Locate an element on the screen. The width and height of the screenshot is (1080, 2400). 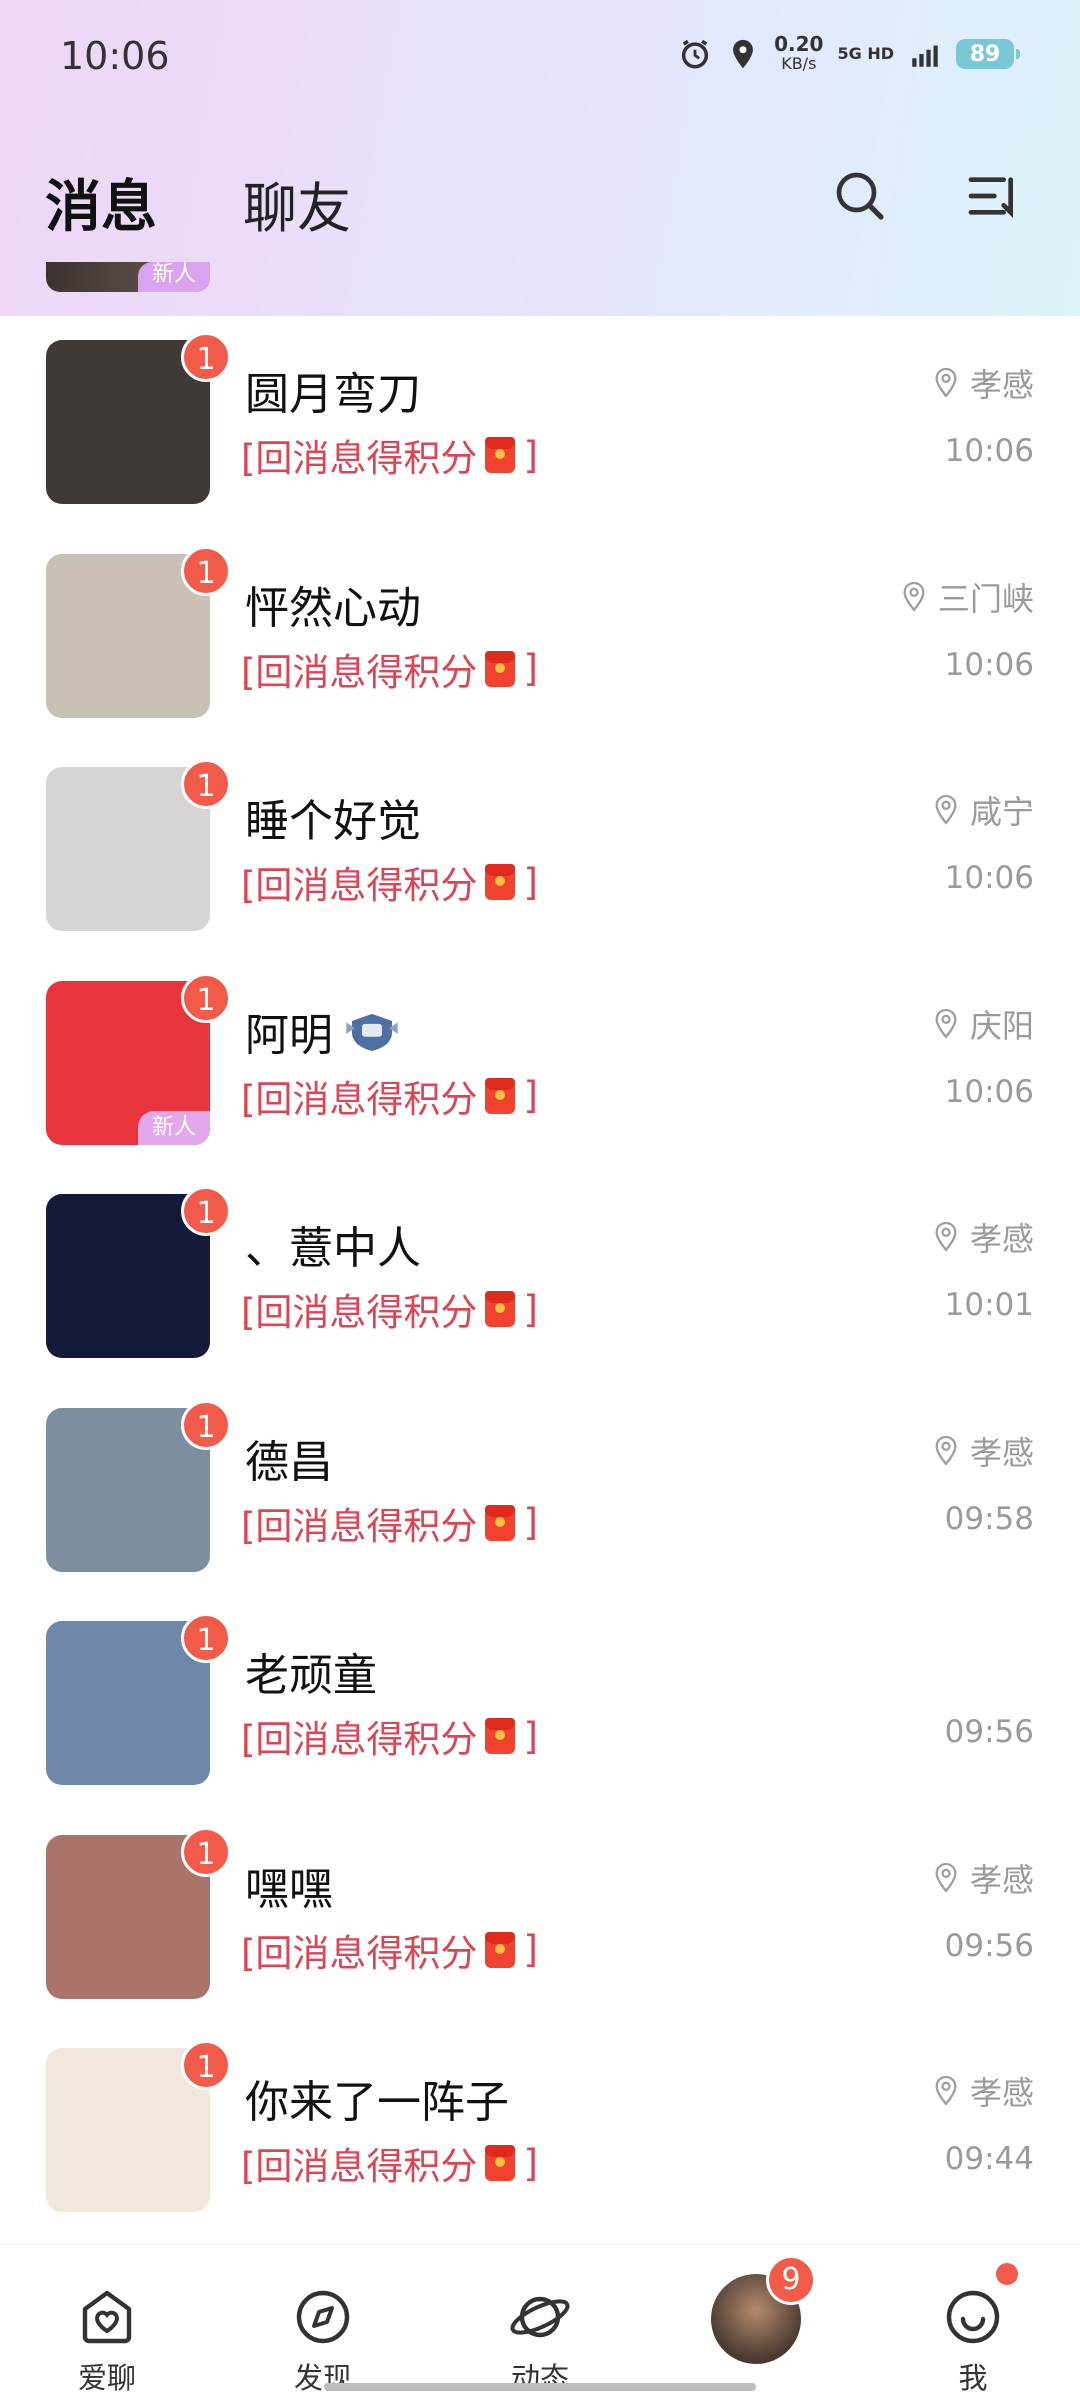
heart-home-icon is located at coordinates (107, 2317).